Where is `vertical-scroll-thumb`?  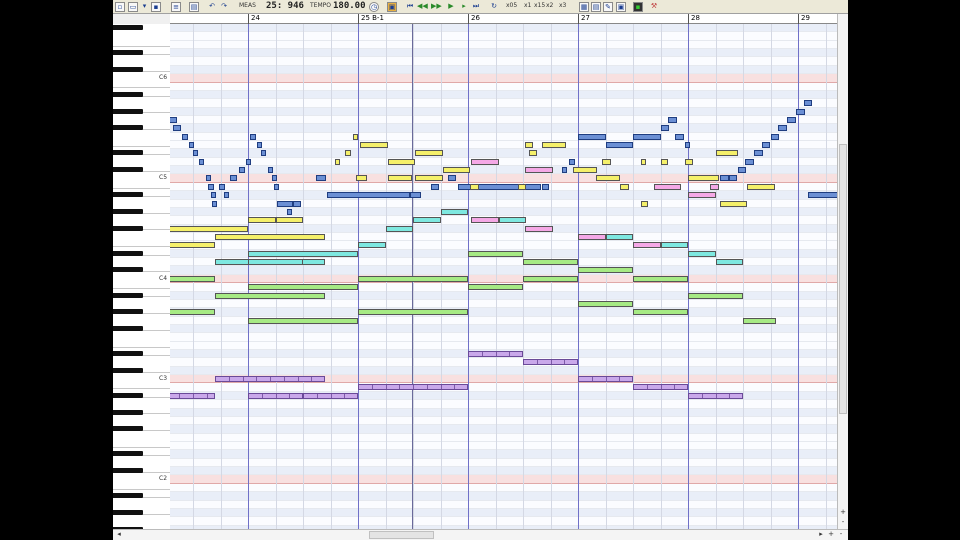 vertical-scroll-thumb is located at coordinates (843, 279).